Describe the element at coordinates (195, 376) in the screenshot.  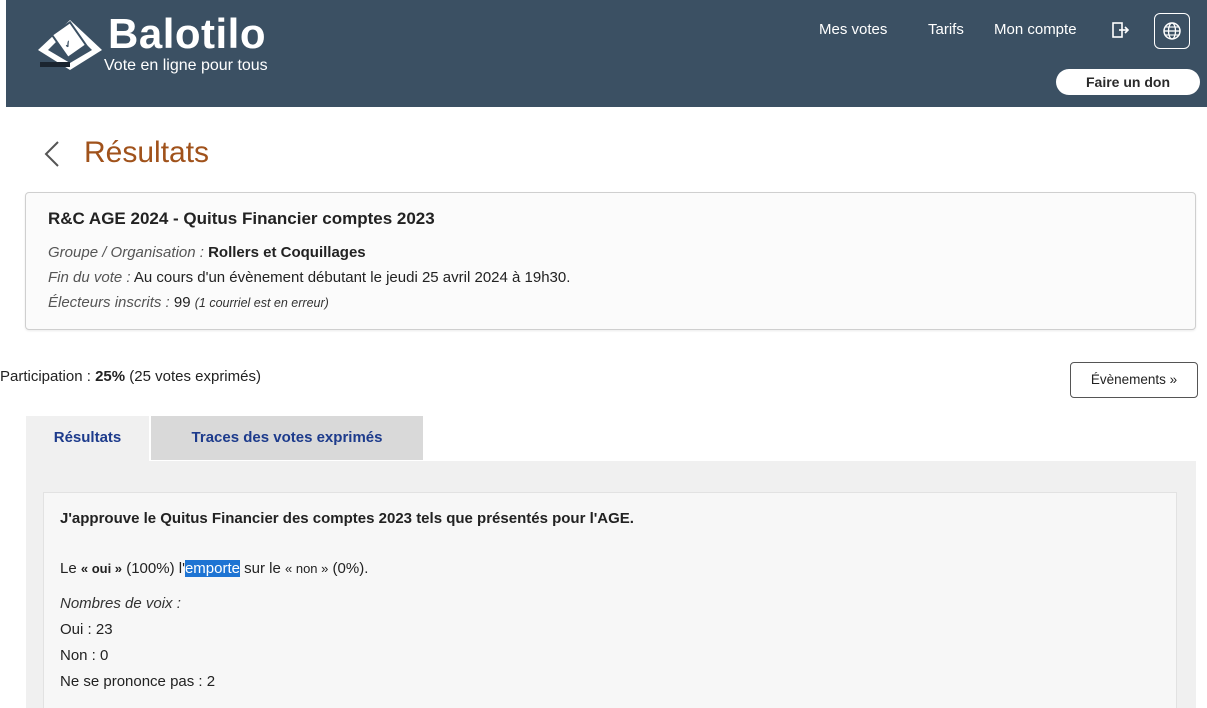
I see `participation-detail: (25 votes exprimés)` at that location.